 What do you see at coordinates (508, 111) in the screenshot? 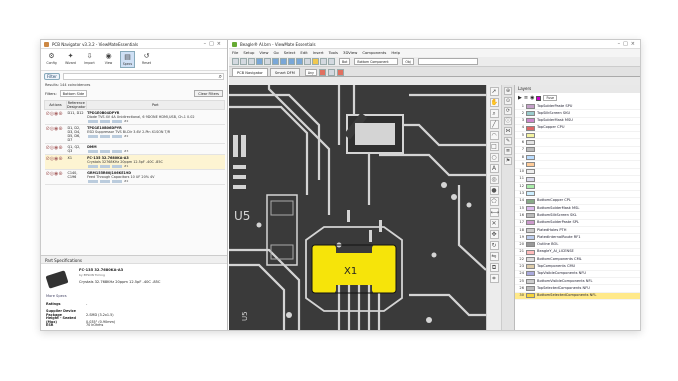
I see `refresh-icon: ⟳` at bounding box center [508, 111].